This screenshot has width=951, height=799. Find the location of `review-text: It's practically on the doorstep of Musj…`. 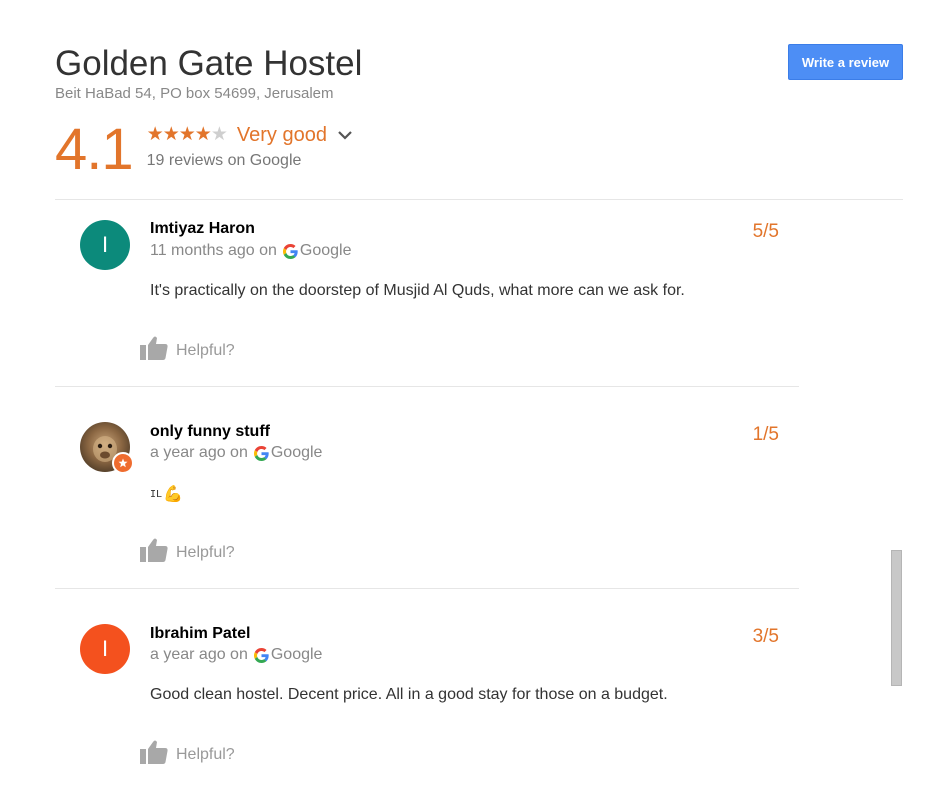

review-text: It's practically on the doorstep of Musj… is located at coordinates (417, 290).